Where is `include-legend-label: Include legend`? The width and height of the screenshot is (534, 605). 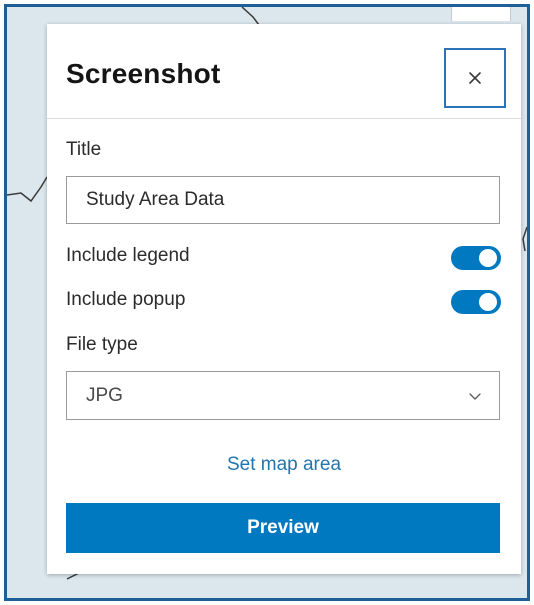 include-legend-label: Include legend is located at coordinates (128, 255).